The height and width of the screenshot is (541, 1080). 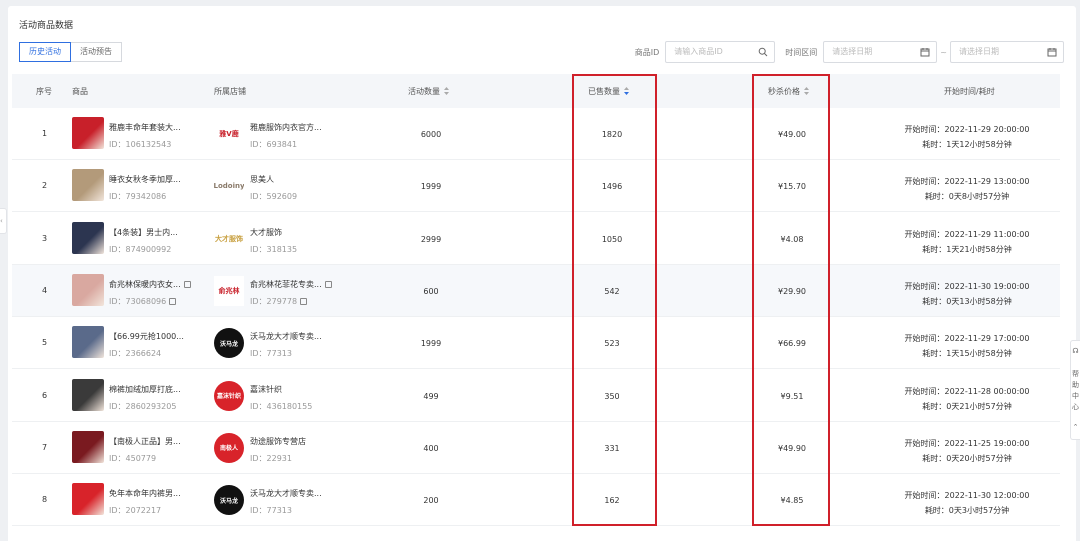 I want to click on headset-icon: ☊, so click(x=1075, y=351).